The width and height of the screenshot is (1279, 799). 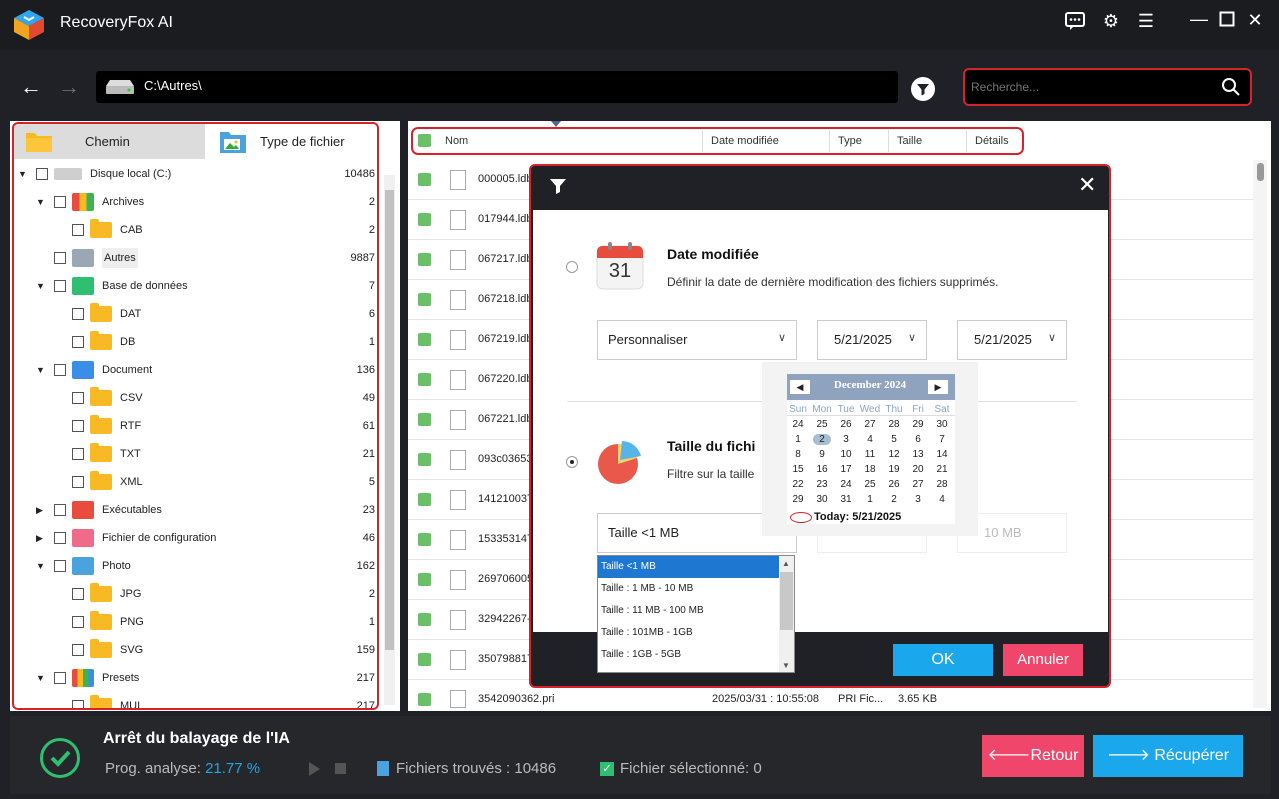 What do you see at coordinates (870, 454) in the screenshot?
I see `calendar-day: 11` at bounding box center [870, 454].